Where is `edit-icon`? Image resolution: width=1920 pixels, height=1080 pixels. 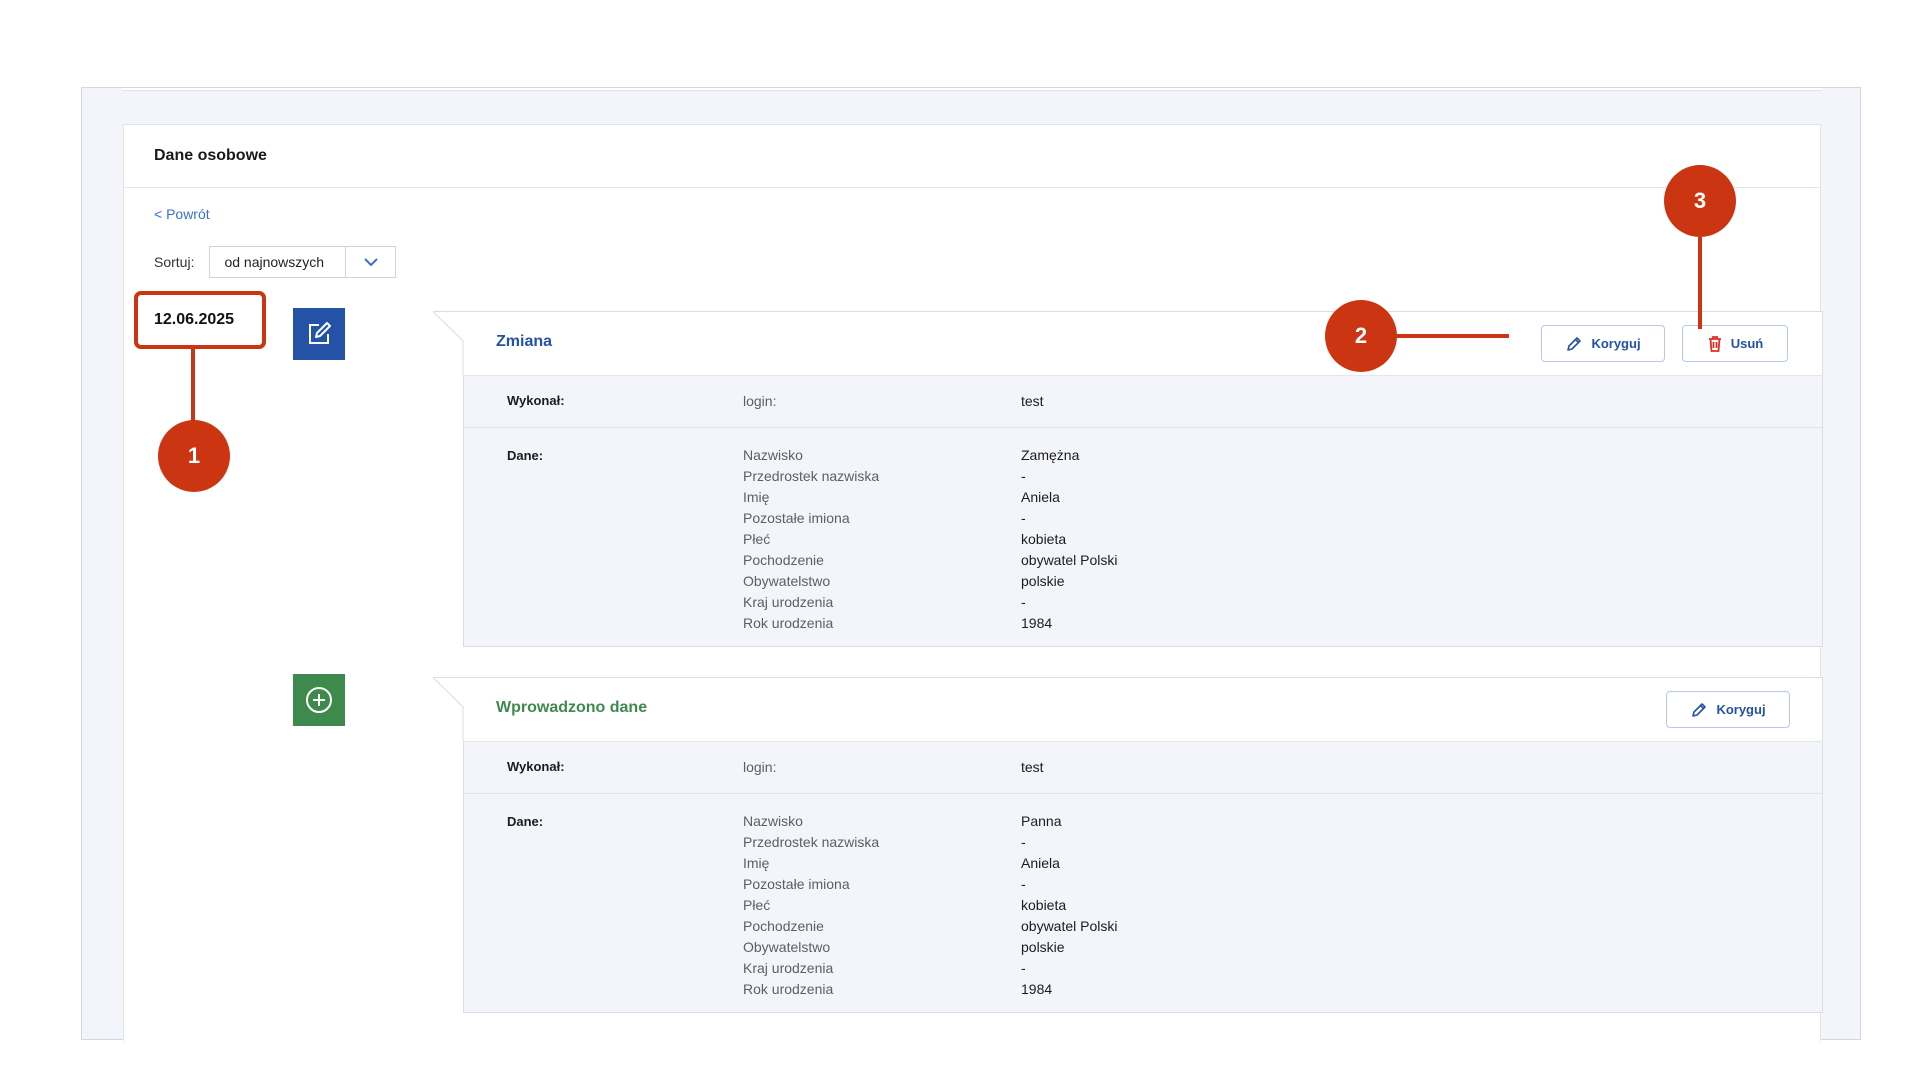 edit-icon is located at coordinates (319, 334).